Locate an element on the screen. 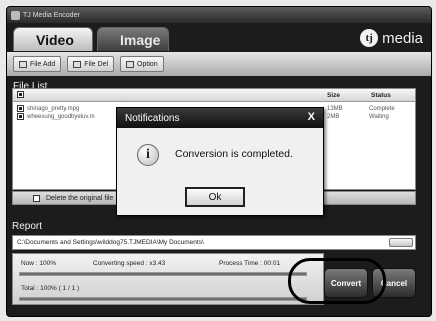  file-size: 13MB is located at coordinates (335, 109).